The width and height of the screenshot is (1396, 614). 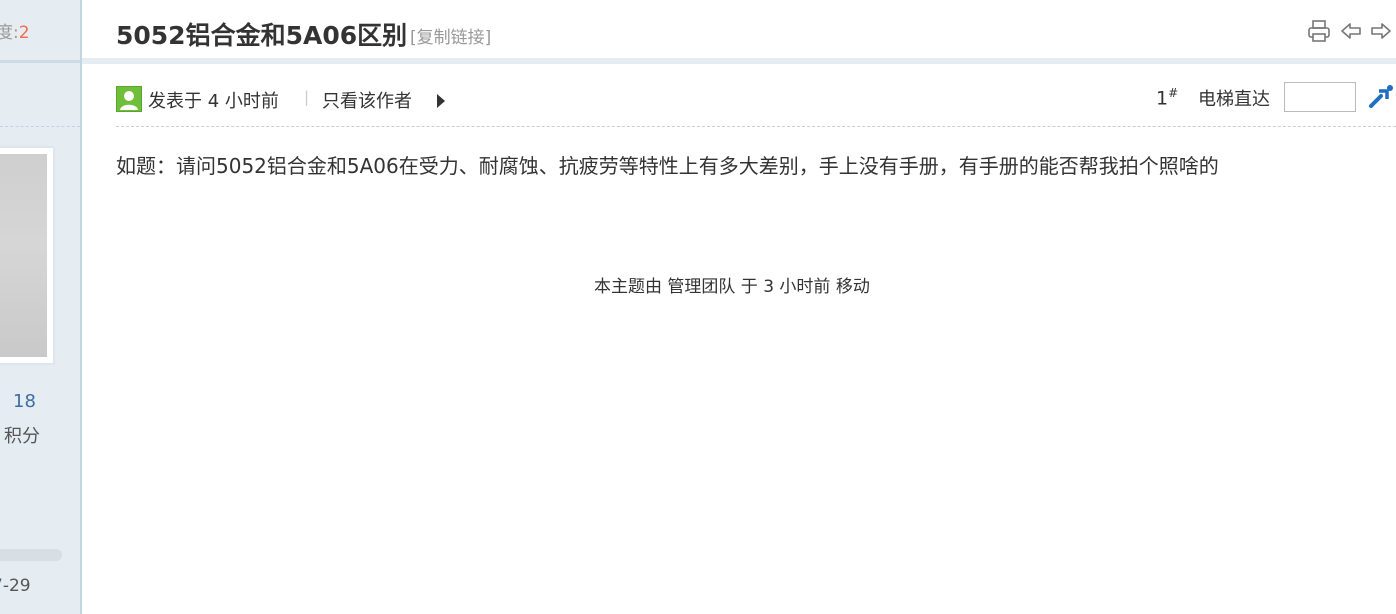 What do you see at coordinates (1381, 31) in the screenshot?
I see `next-thread-icon` at bounding box center [1381, 31].